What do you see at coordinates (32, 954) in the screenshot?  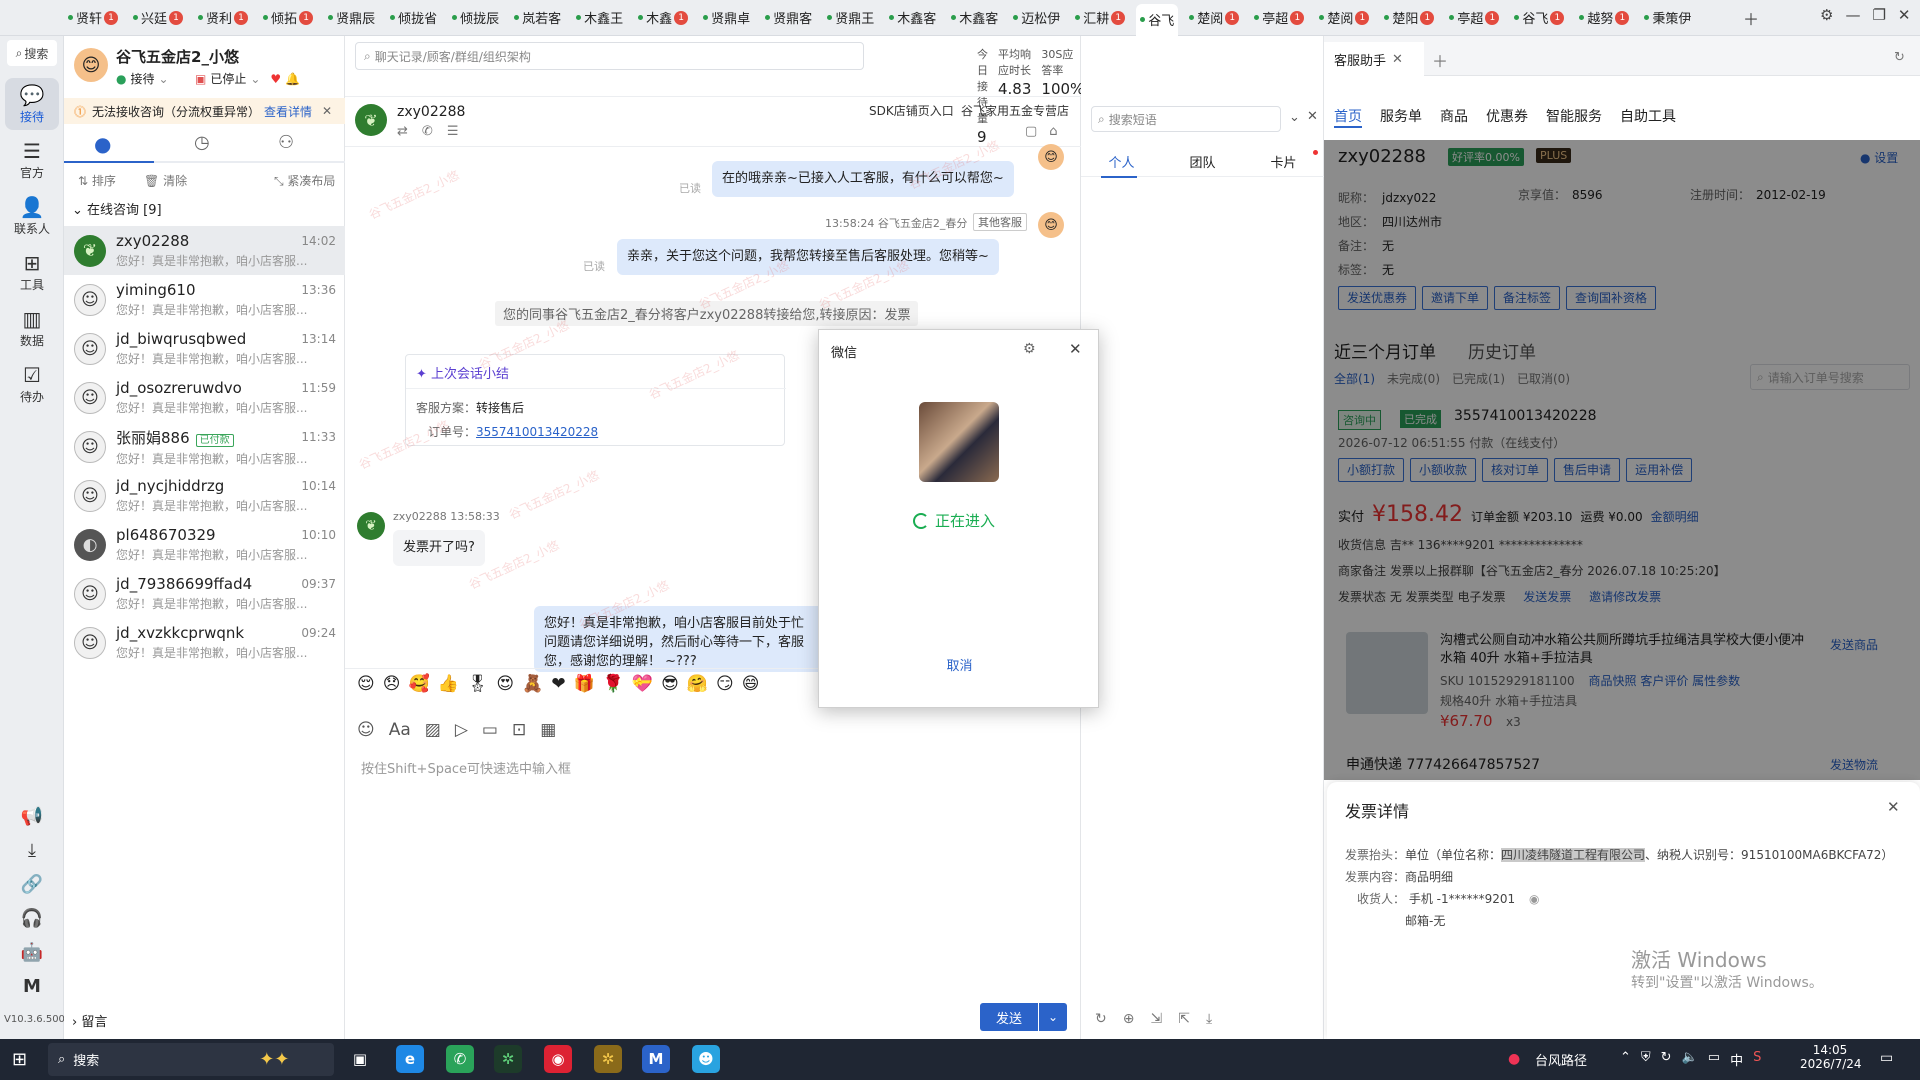 I see `robot-icon: 🤖` at bounding box center [32, 954].